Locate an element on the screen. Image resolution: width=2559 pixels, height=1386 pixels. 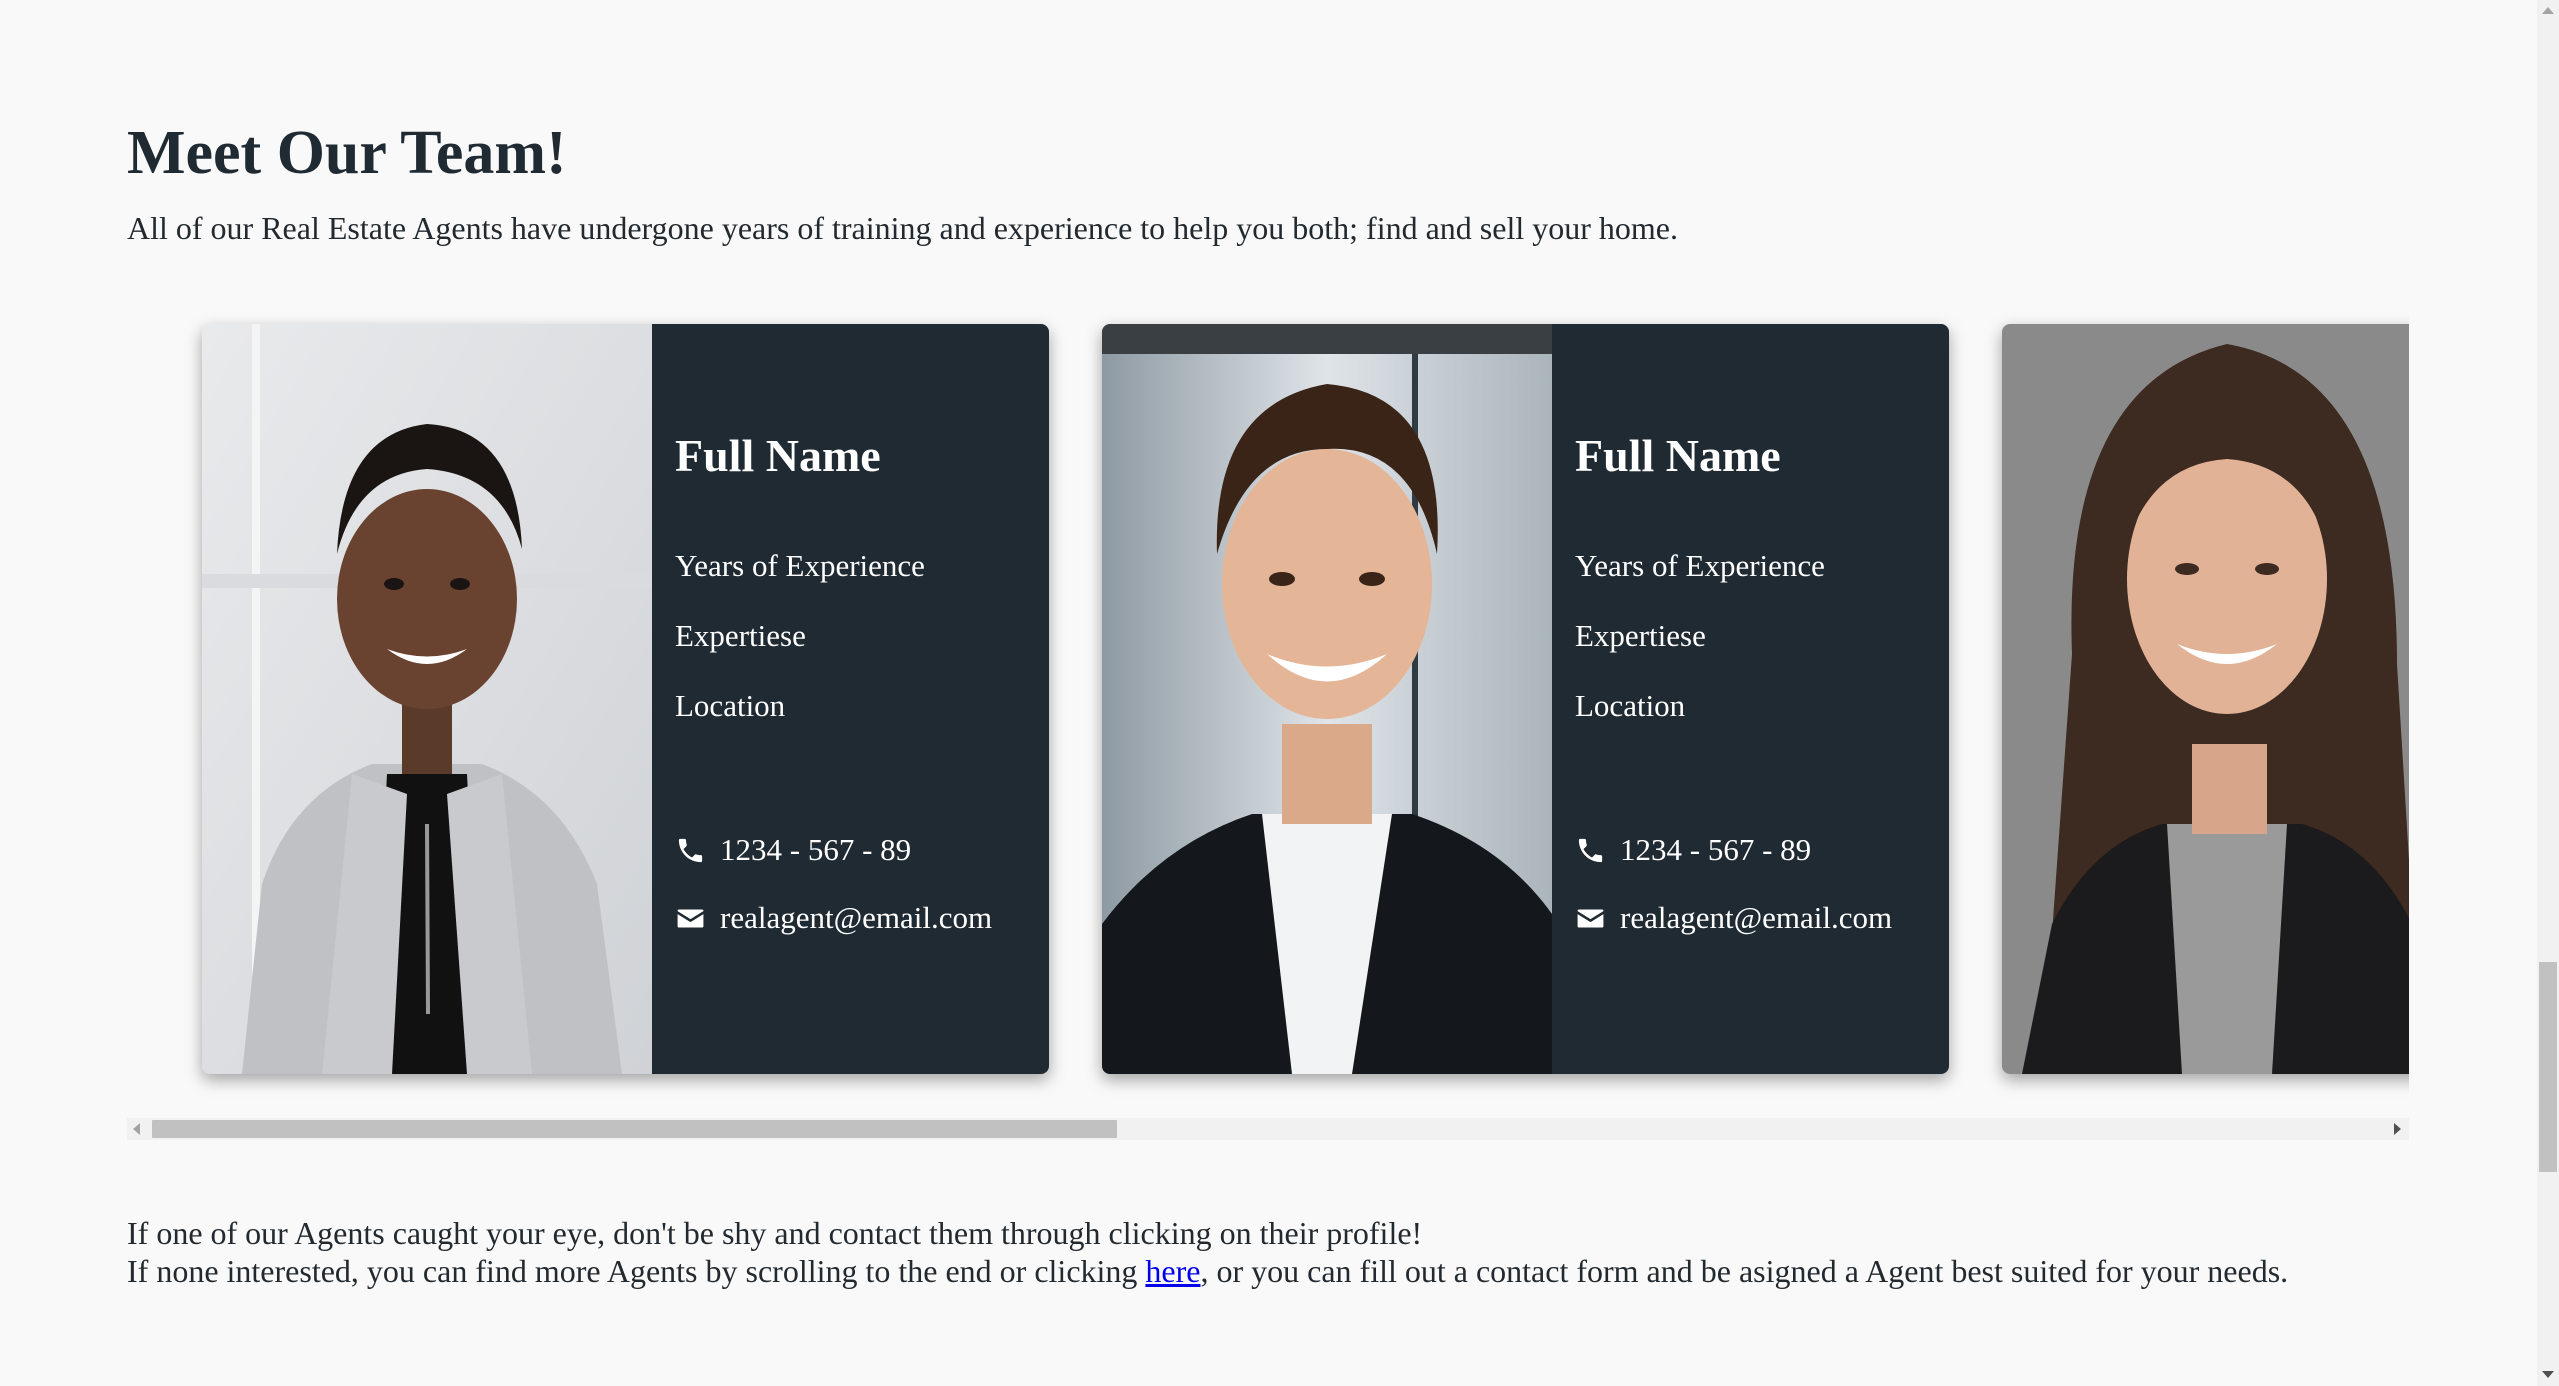
scroll-left-arrow-icon is located at coordinates (136, 1129).